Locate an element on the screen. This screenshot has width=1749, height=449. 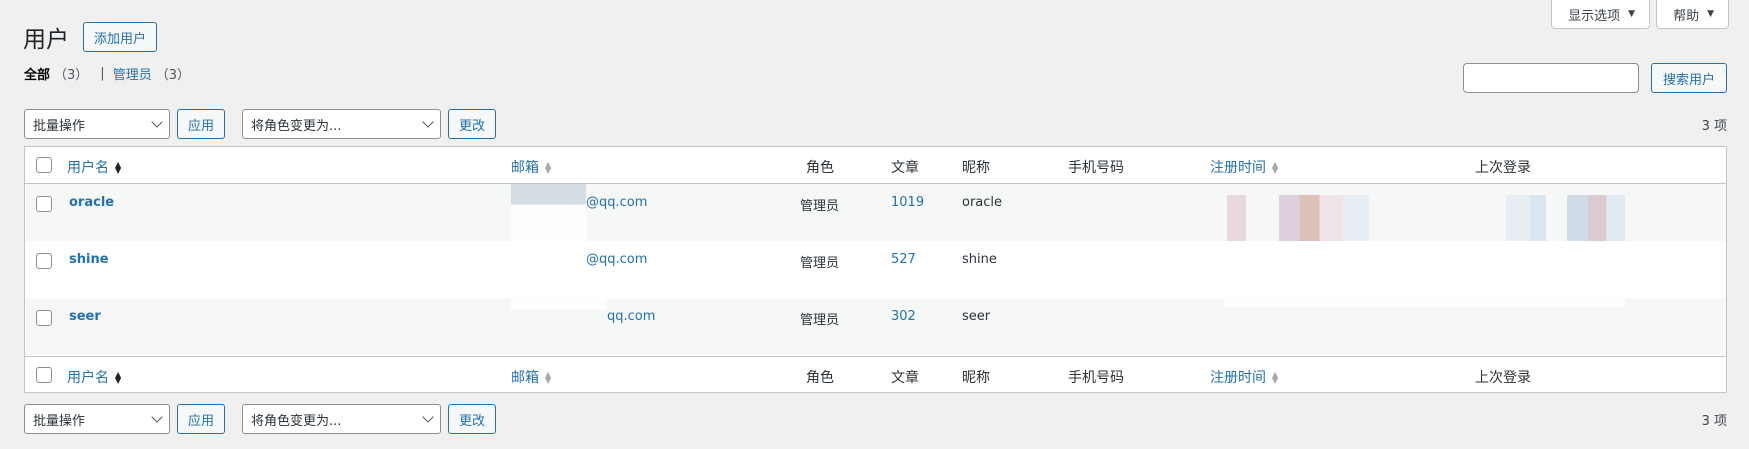
user-nickname: shine is located at coordinates (979, 259).